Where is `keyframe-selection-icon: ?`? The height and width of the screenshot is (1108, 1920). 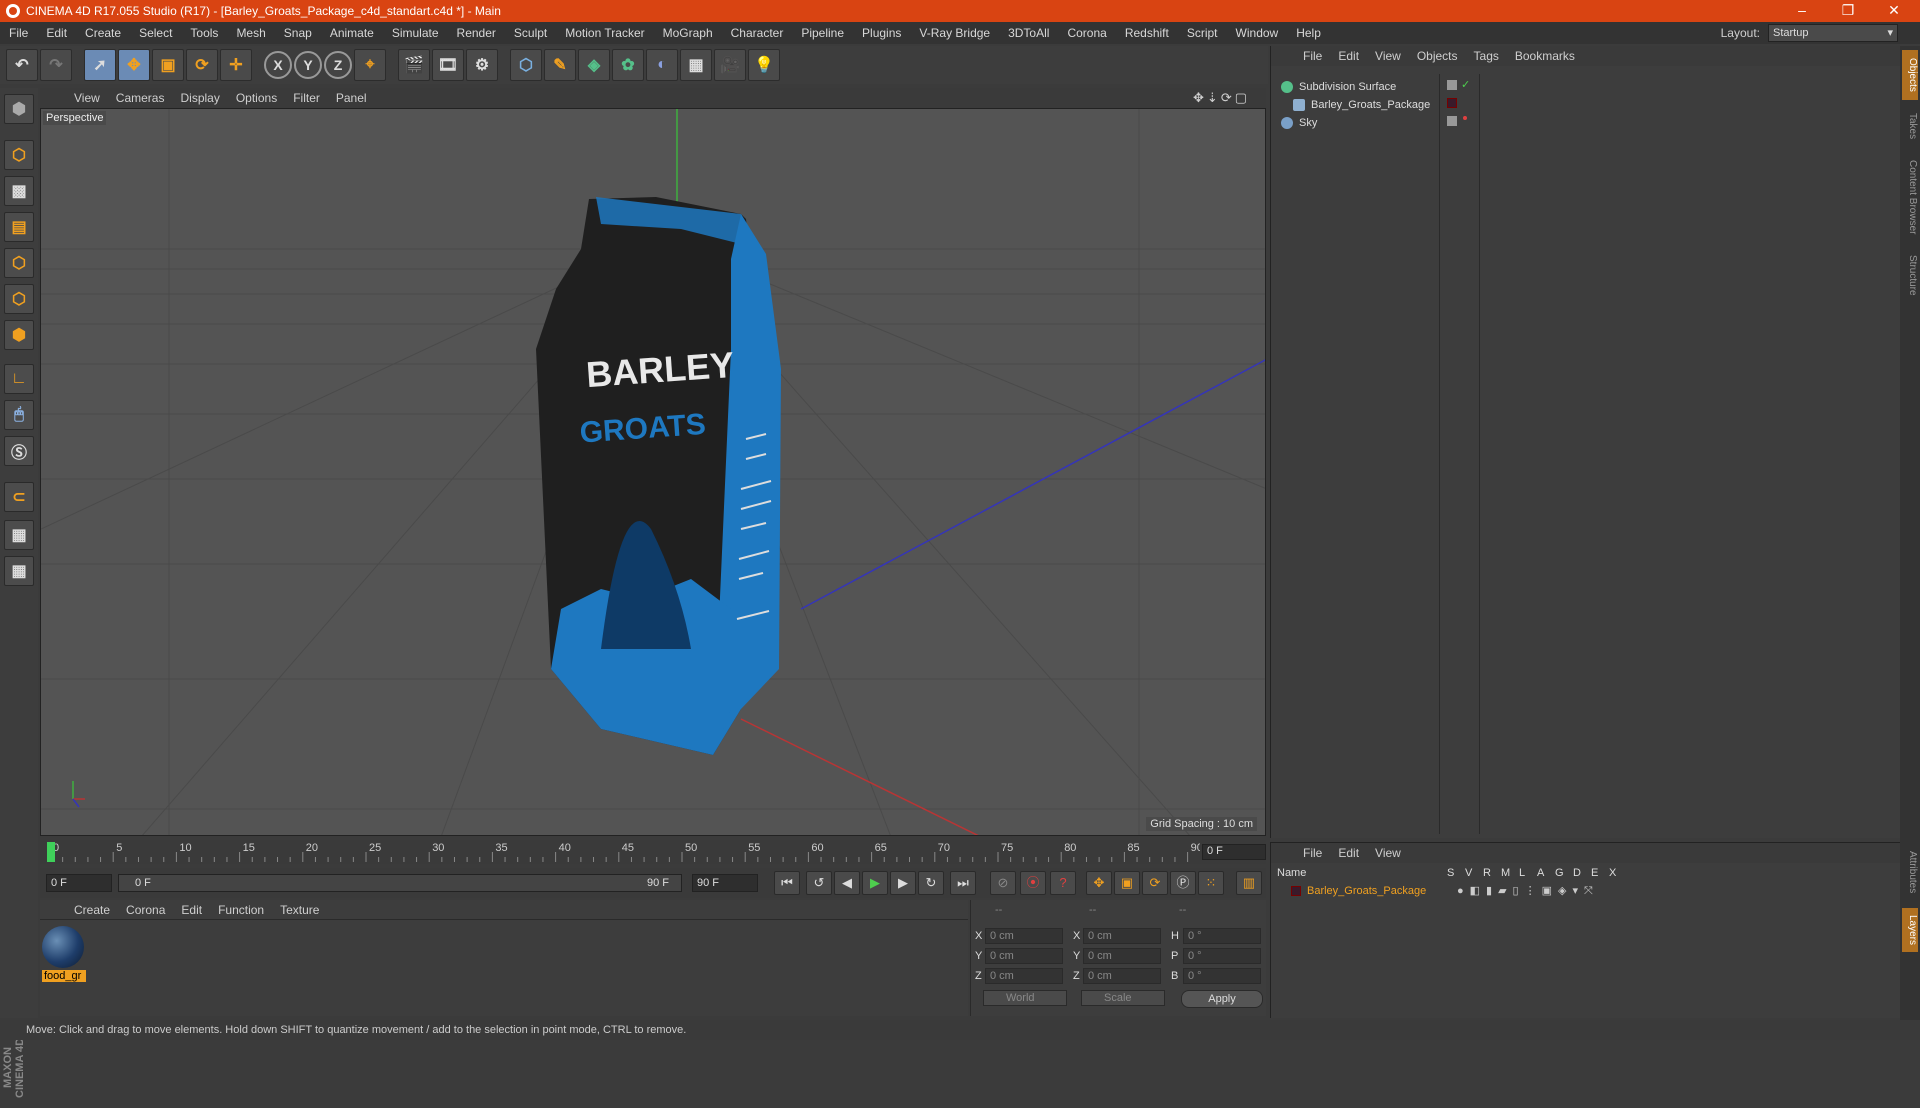
keyframe-selection-icon: ? is located at coordinates (1063, 883).